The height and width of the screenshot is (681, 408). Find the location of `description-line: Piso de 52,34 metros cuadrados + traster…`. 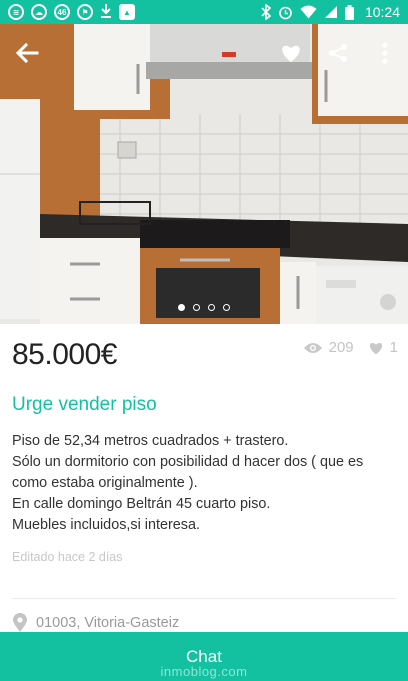

description-line: Piso de 52,34 metros cuadrados + traster… is located at coordinates (150, 441).